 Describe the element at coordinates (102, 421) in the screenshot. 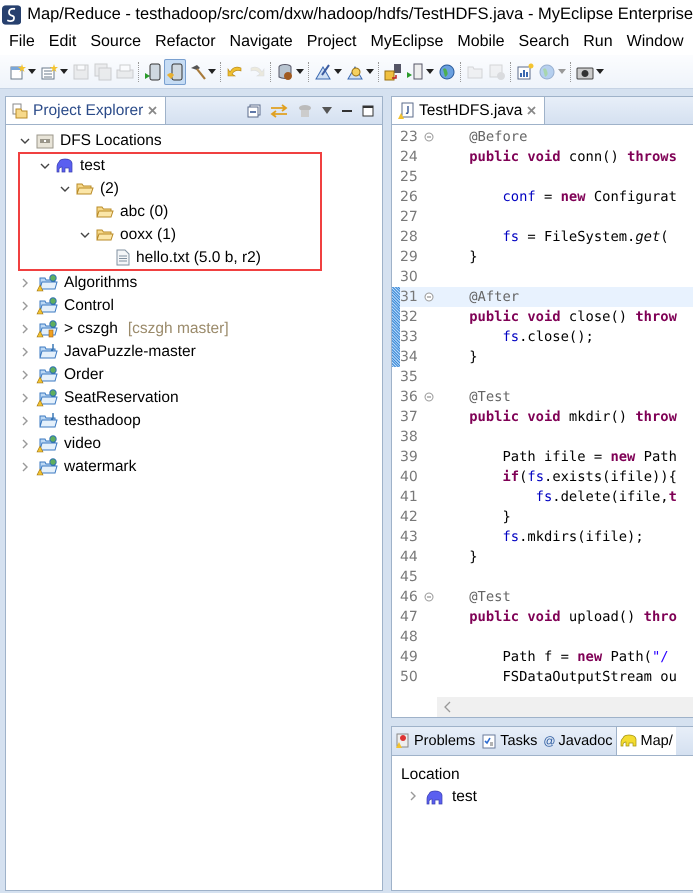

I see `tree-item-label: testhadoop` at that location.